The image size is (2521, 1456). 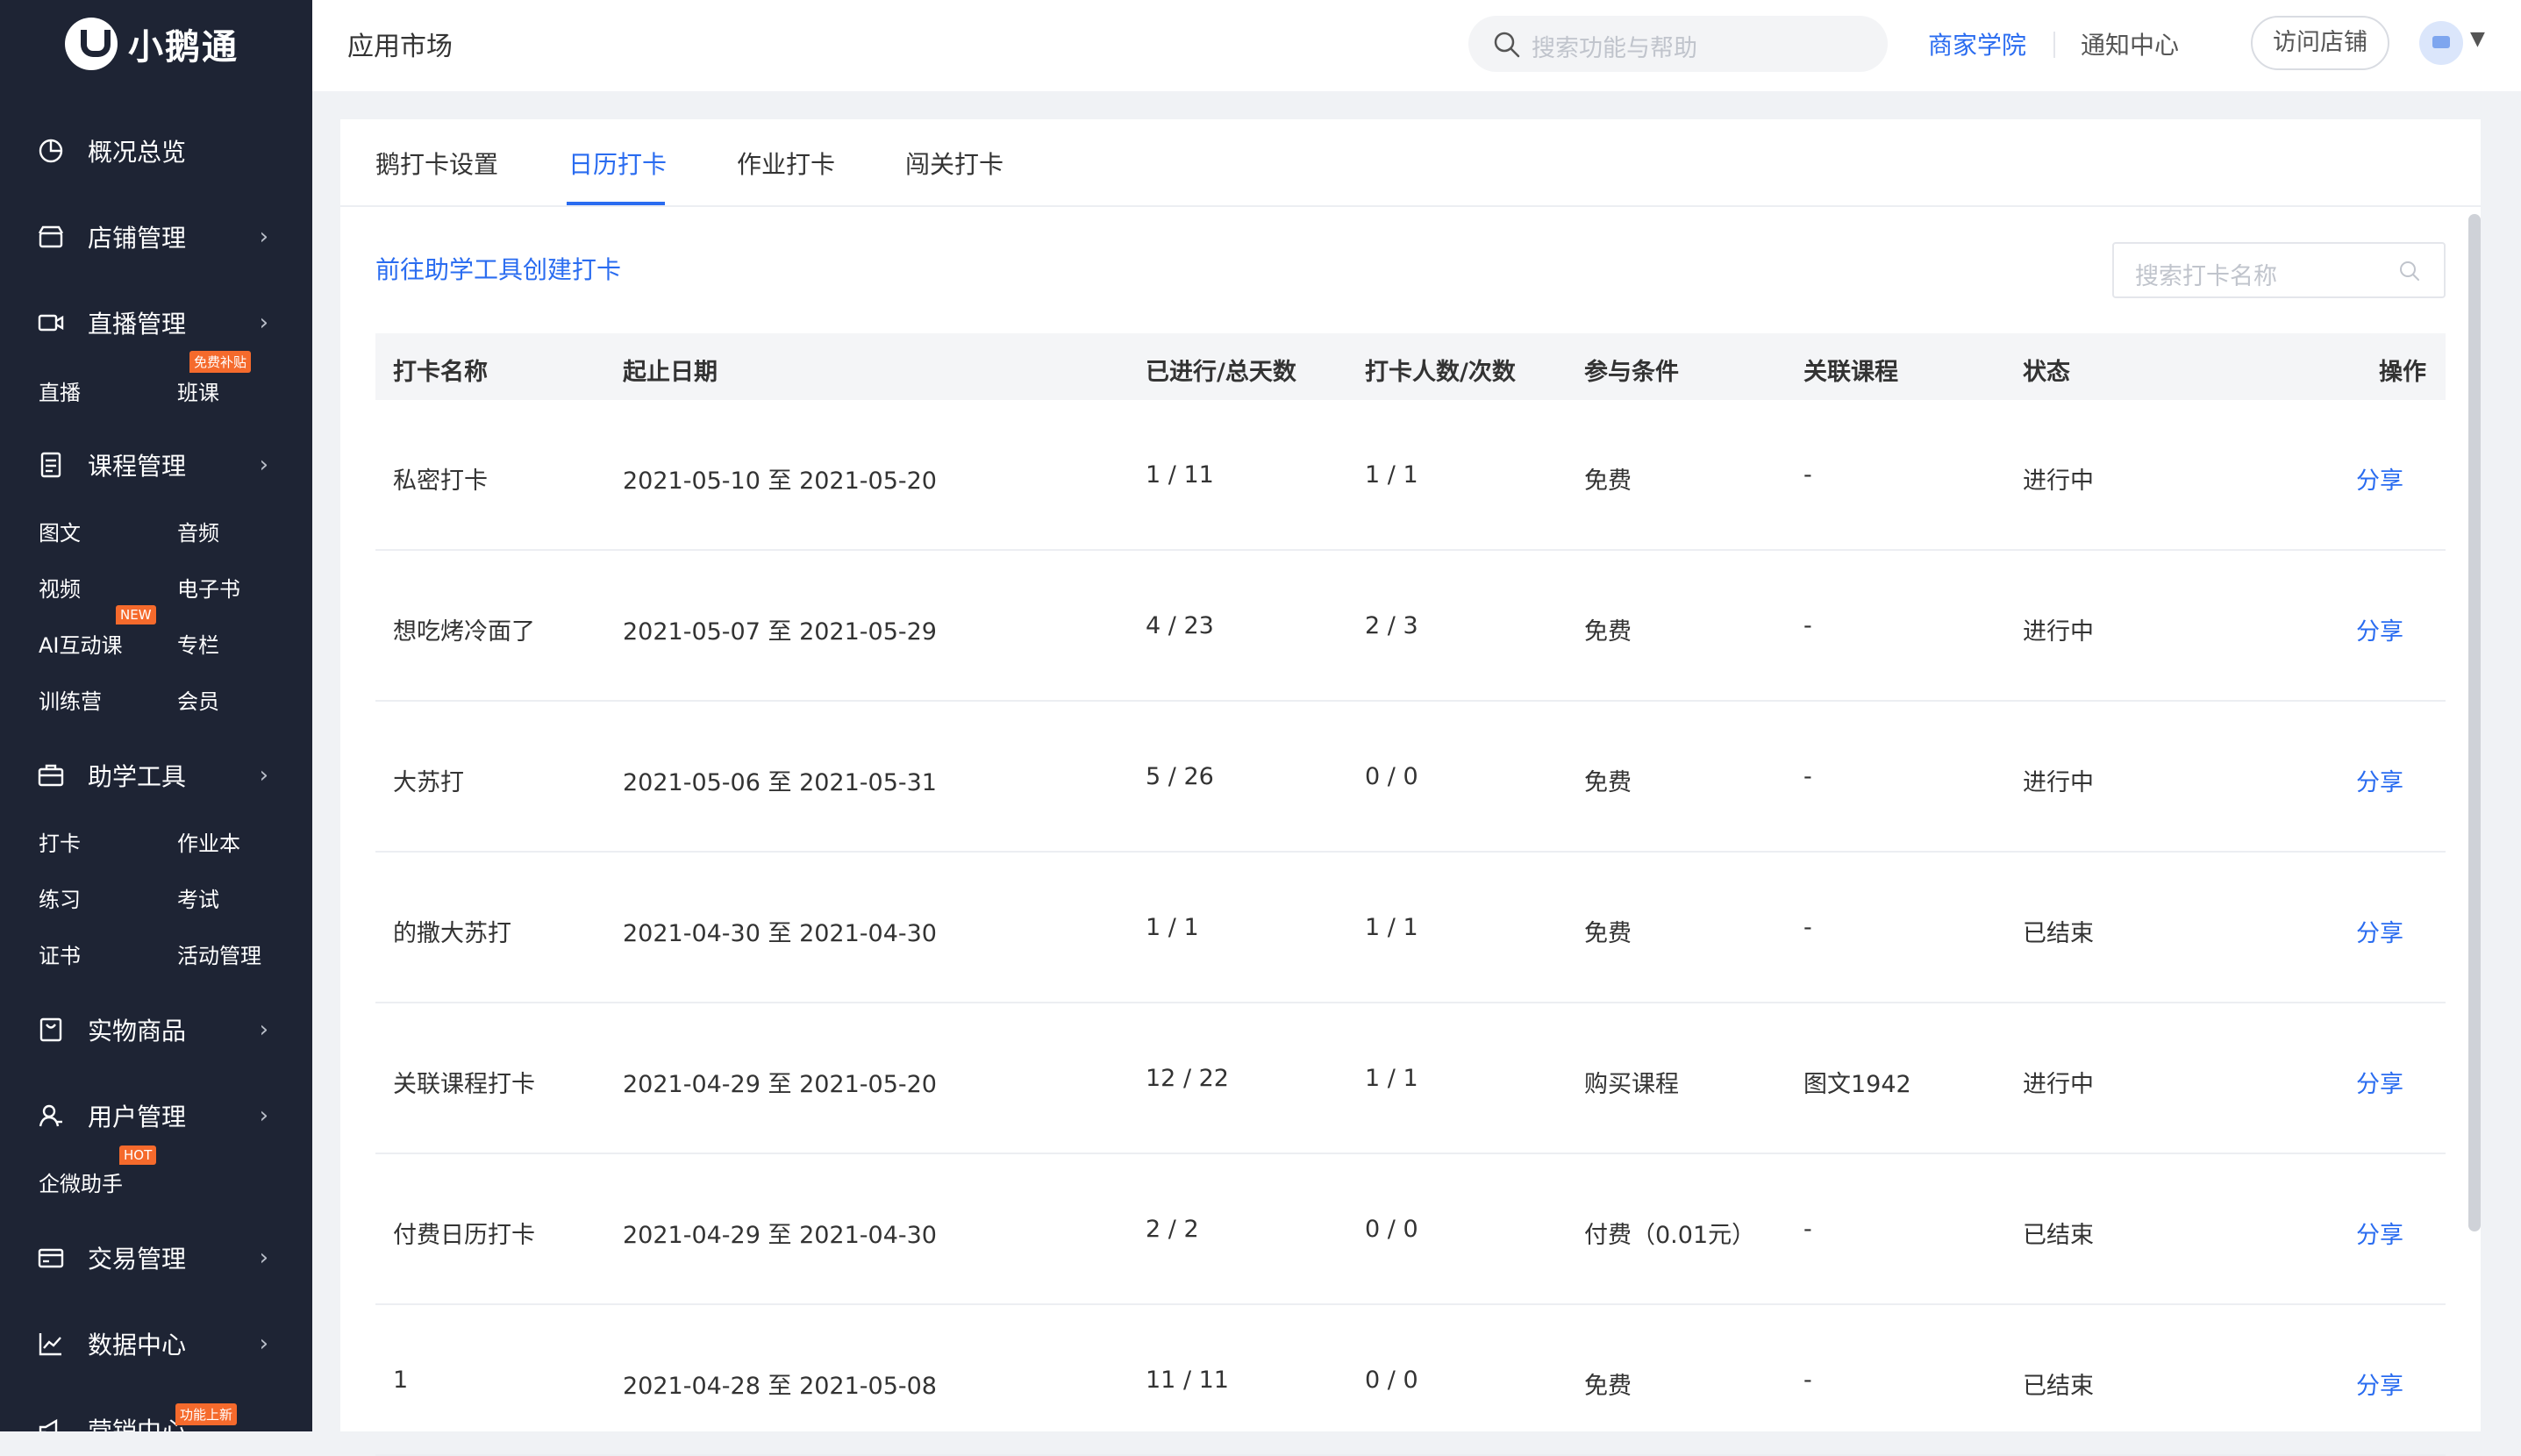 I want to click on sidebar-subitem: 视频, so click(x=60, y=587).